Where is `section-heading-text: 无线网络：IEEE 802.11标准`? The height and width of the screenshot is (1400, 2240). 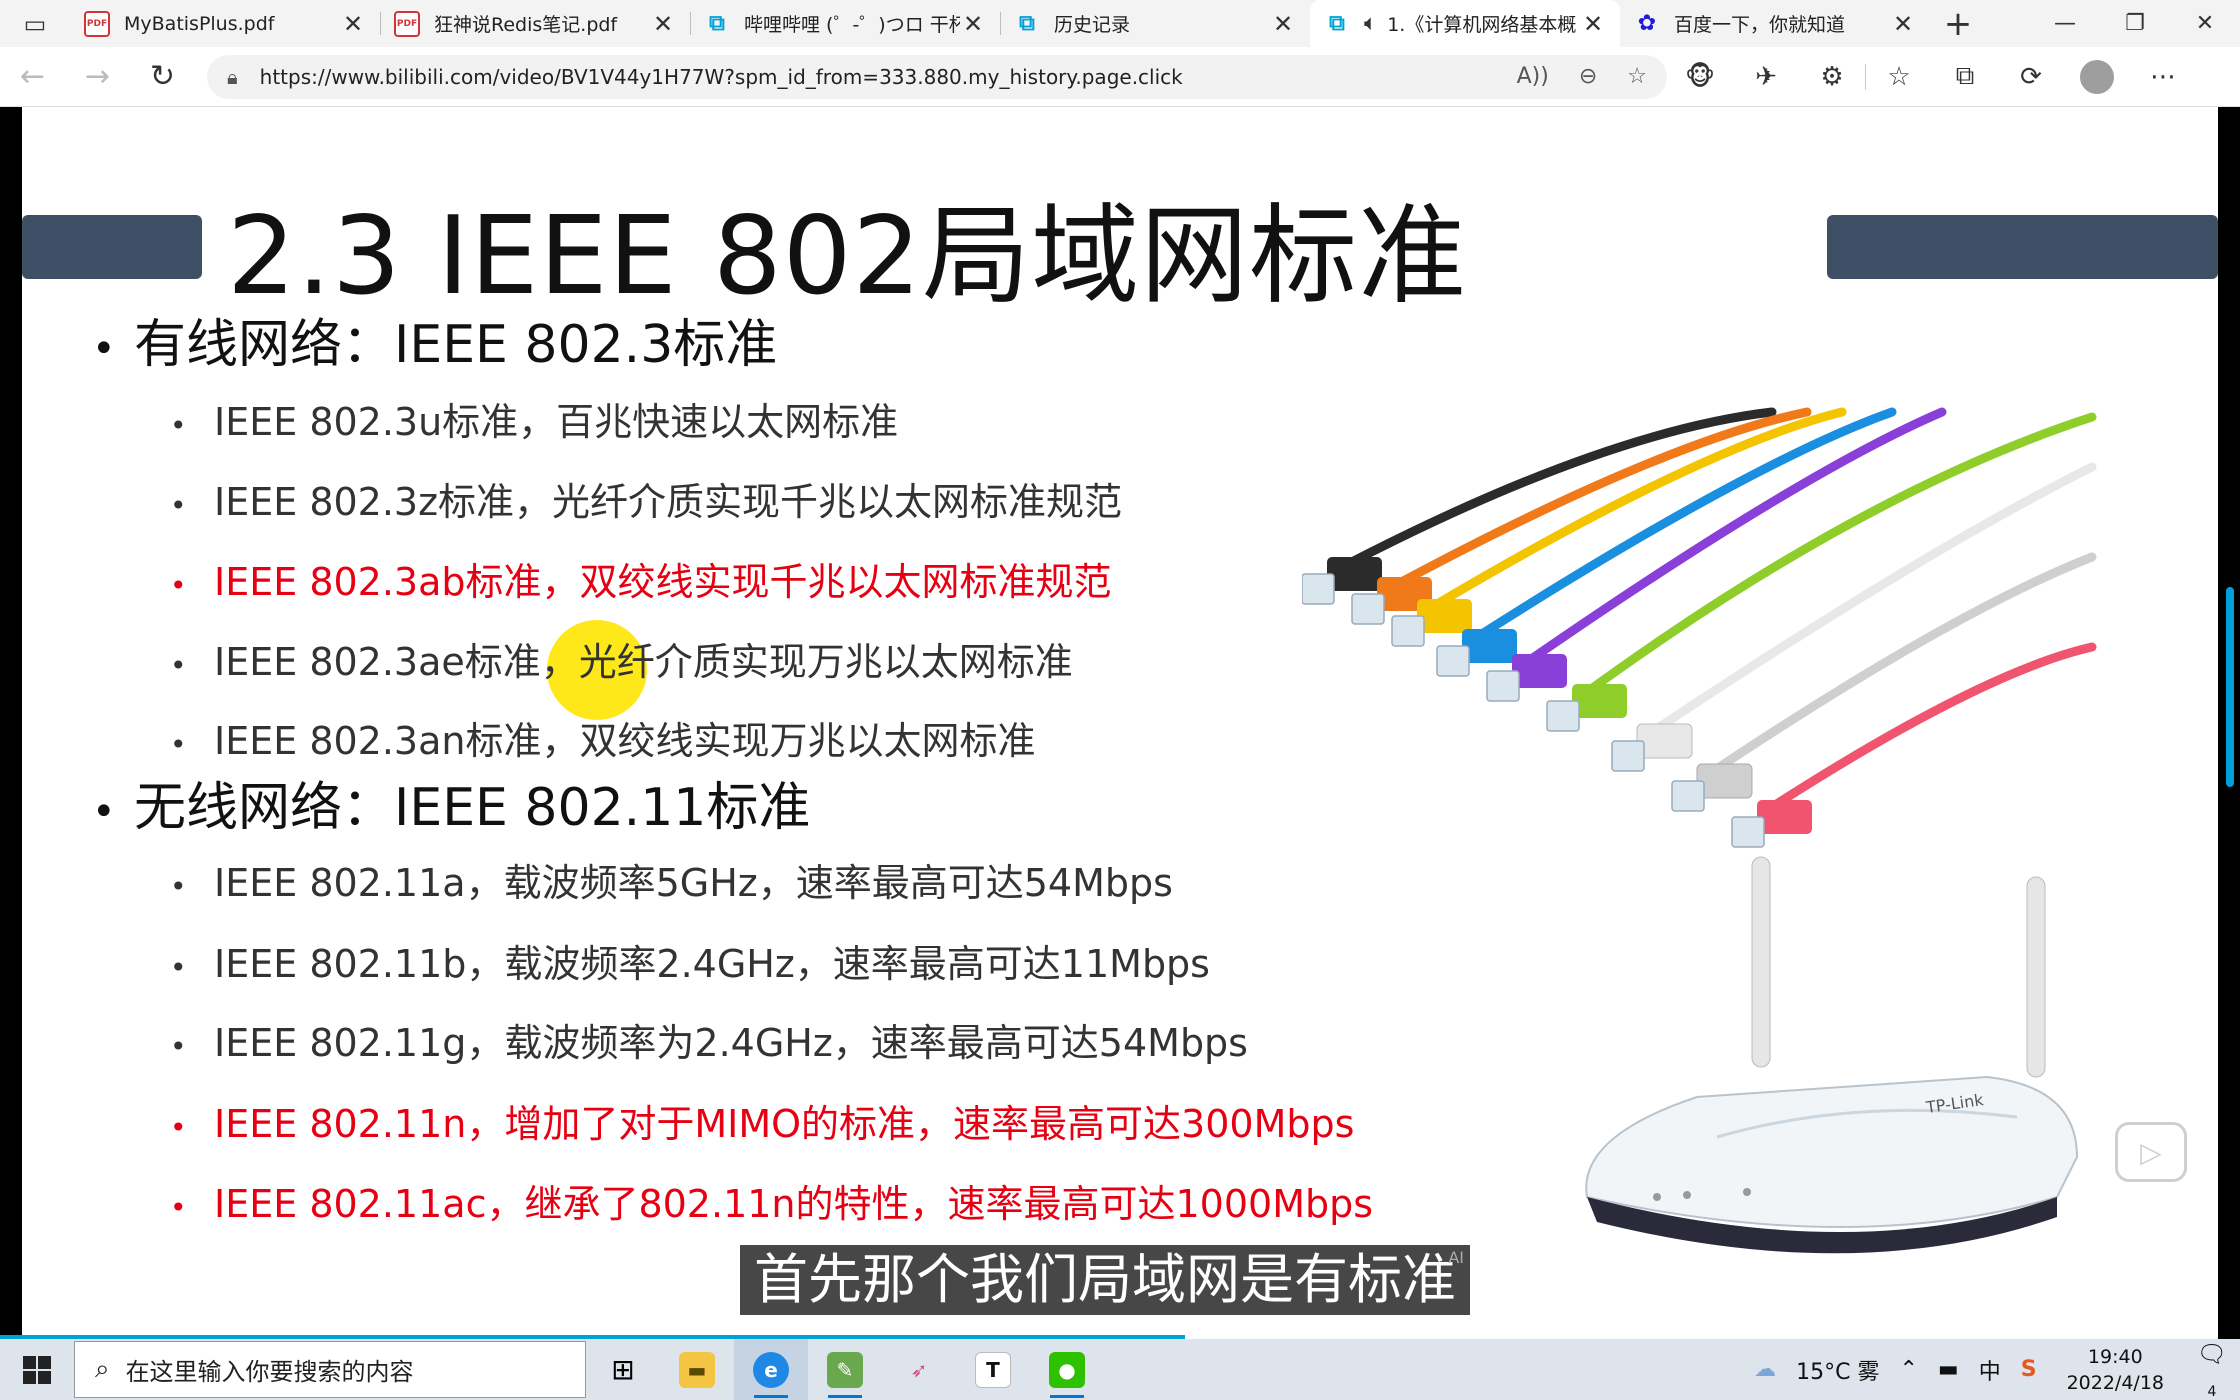 section-heading-text: 无线网络：IEEE 802.11标准 is located at coordinates (472, 808).